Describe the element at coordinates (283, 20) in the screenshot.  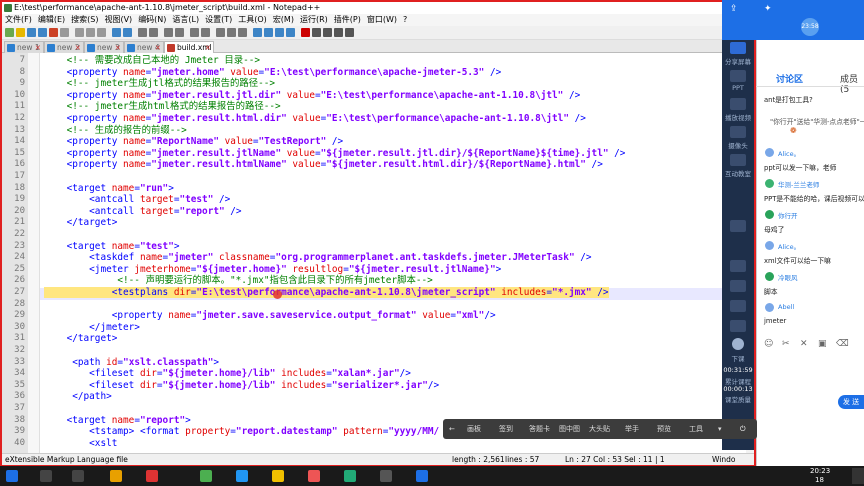
I see `menu-macro: 宏(M)` at that location.